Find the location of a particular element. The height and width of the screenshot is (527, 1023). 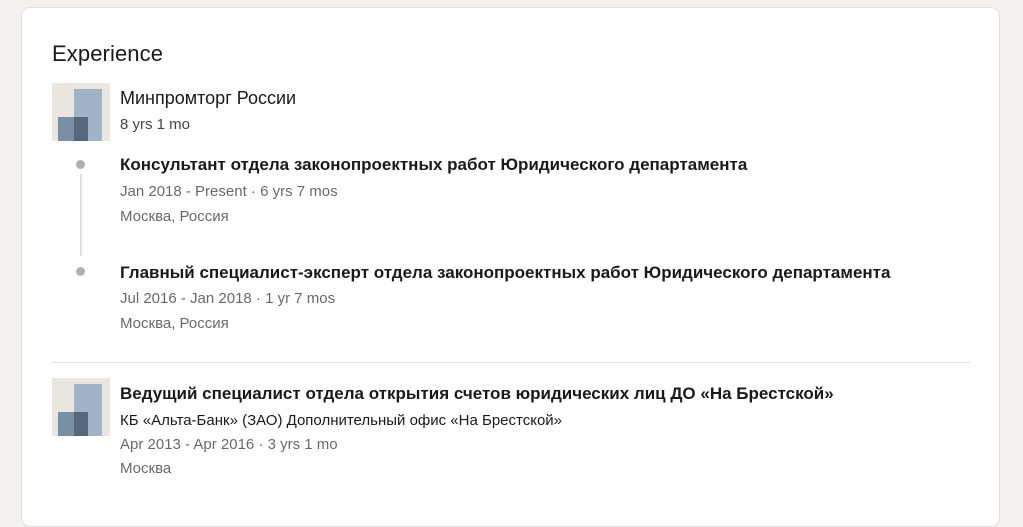

company-name: Минпромторг России is located at coordinates (208, 98).